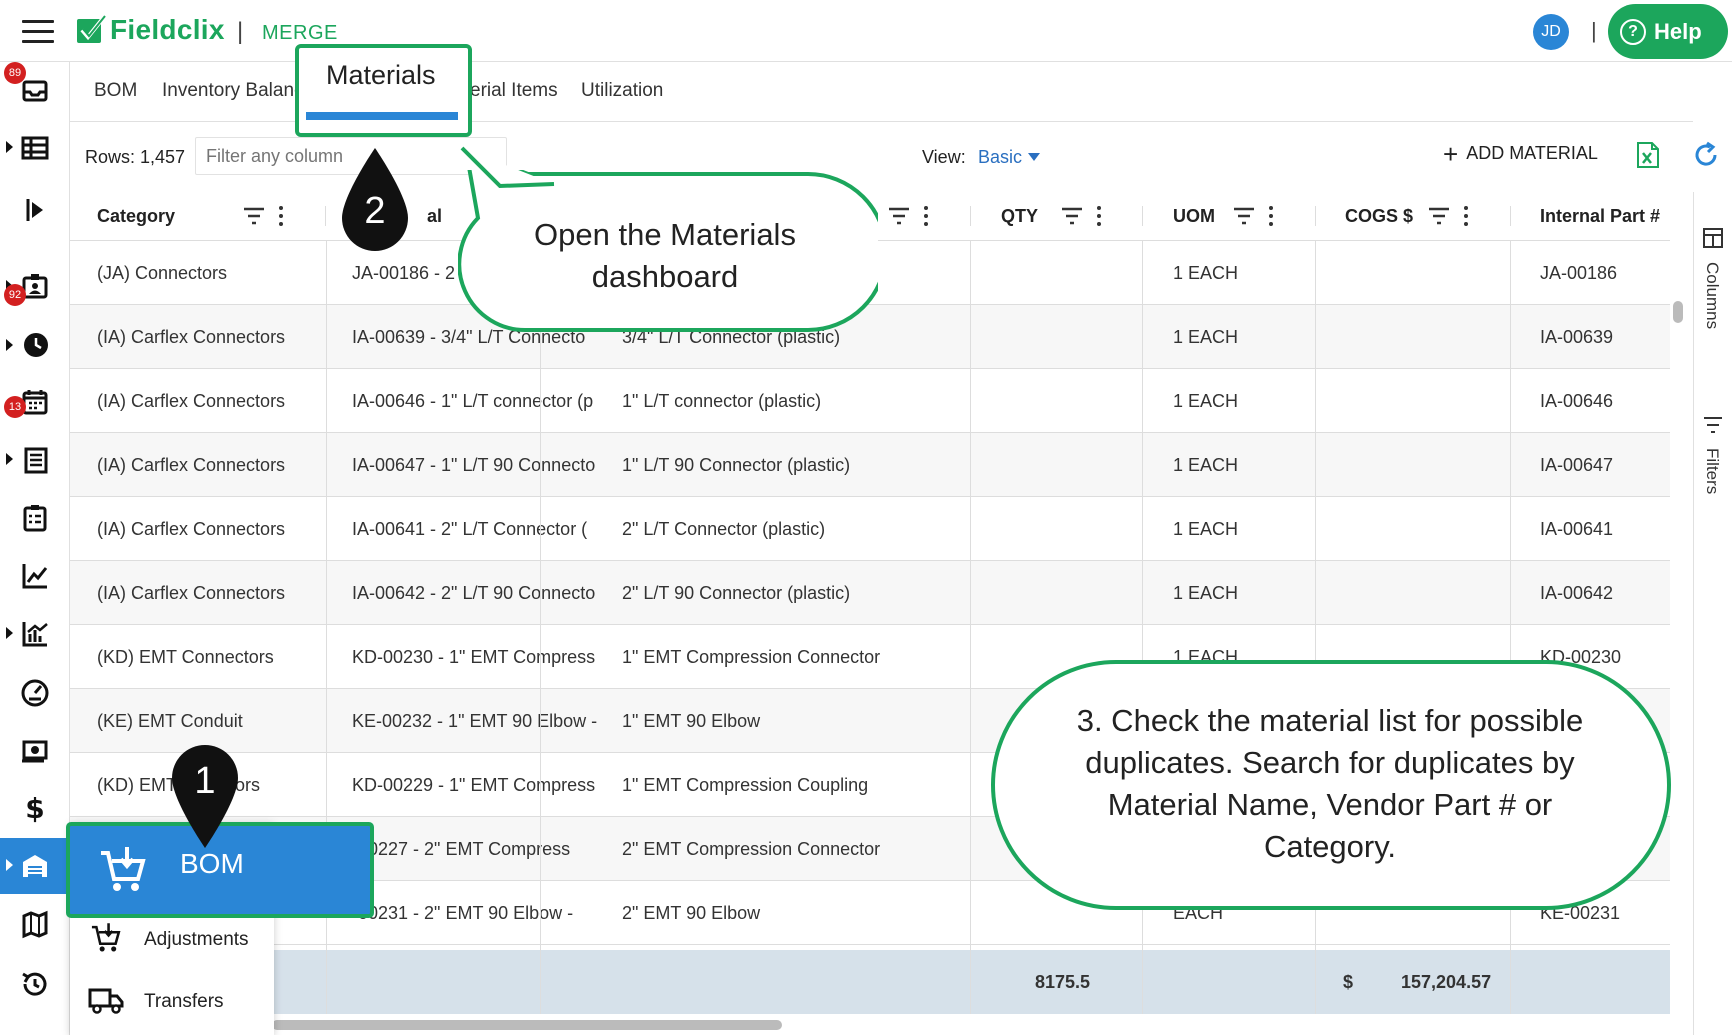 The height and width of the screenshot is (1035, 1732). I want to click on columns-icon, so click(1713, 238).